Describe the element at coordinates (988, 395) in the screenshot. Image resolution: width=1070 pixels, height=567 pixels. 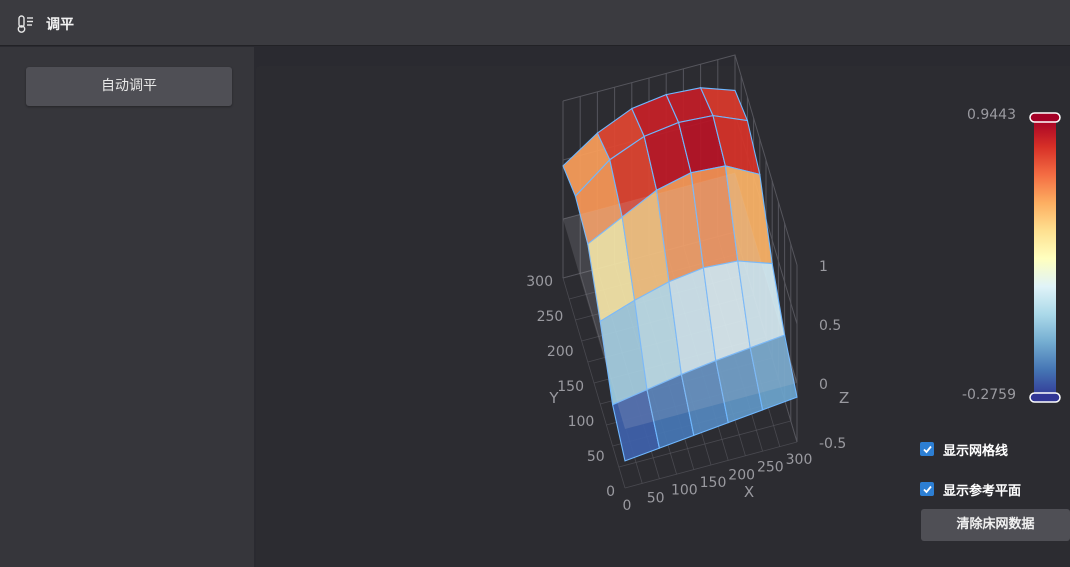
I see `colorbar-min-label: -0.2759` at that location.